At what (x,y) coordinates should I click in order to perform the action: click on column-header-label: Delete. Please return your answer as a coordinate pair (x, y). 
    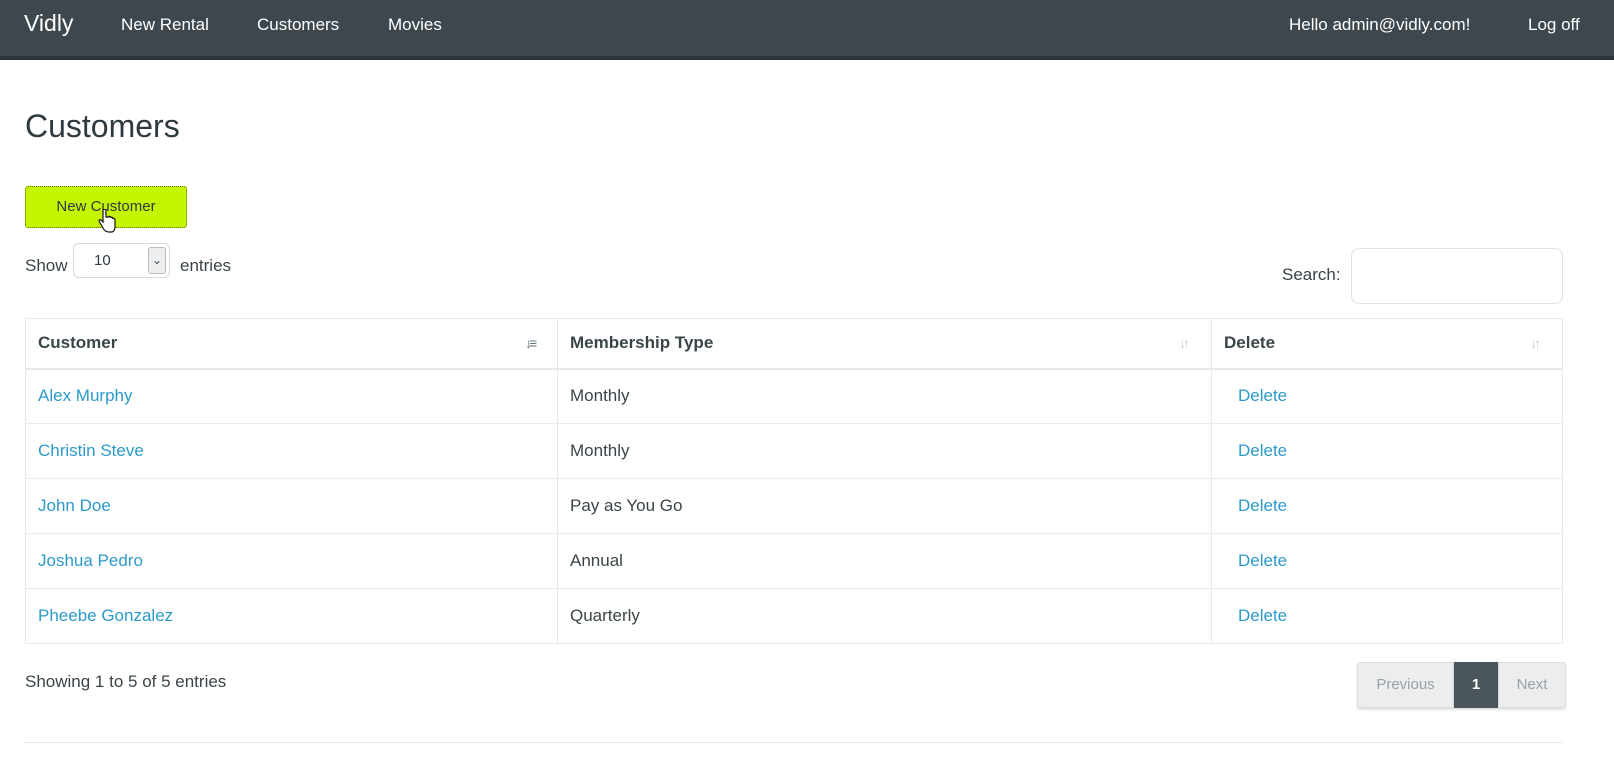
    Looking at the image, I should click on (1250, 343).